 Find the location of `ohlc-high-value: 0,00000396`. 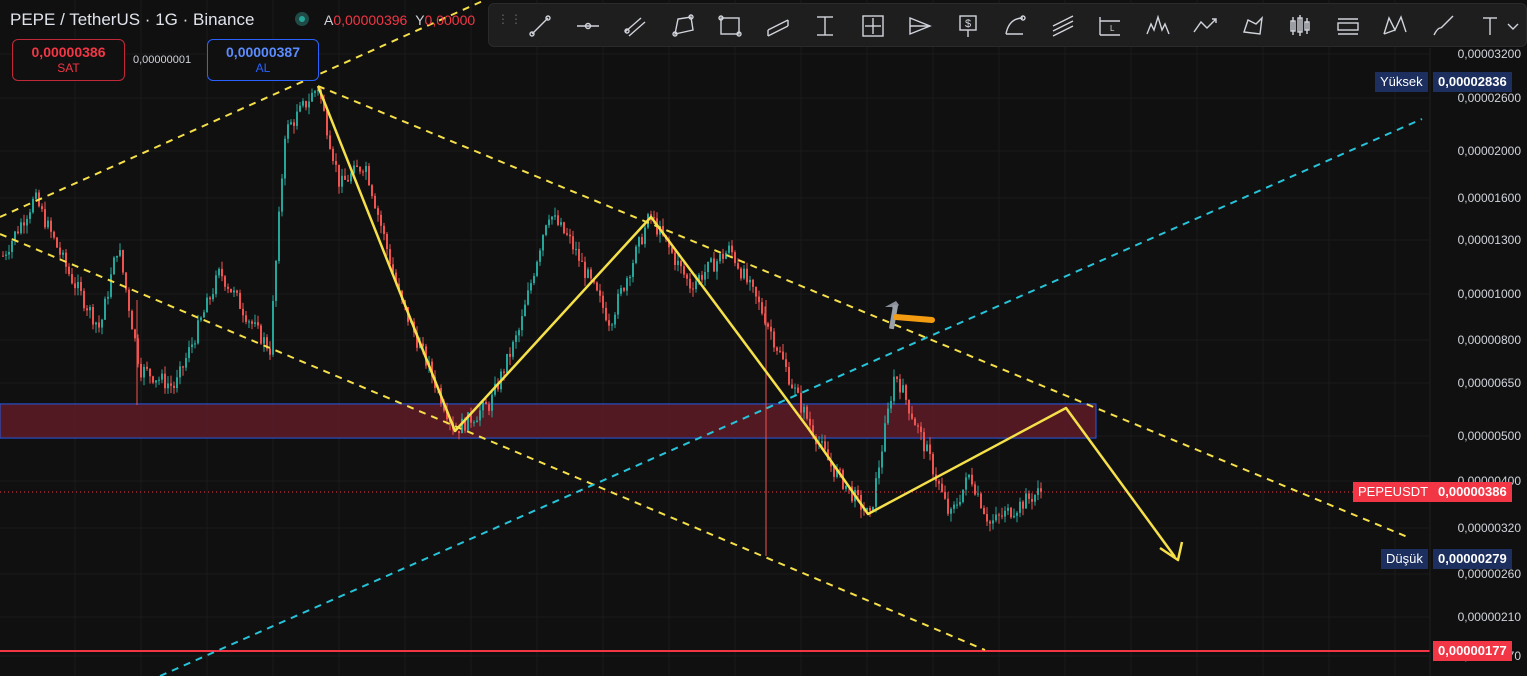

ohlc-high-value: 0,00000396 is located at coordinates (370, 20).